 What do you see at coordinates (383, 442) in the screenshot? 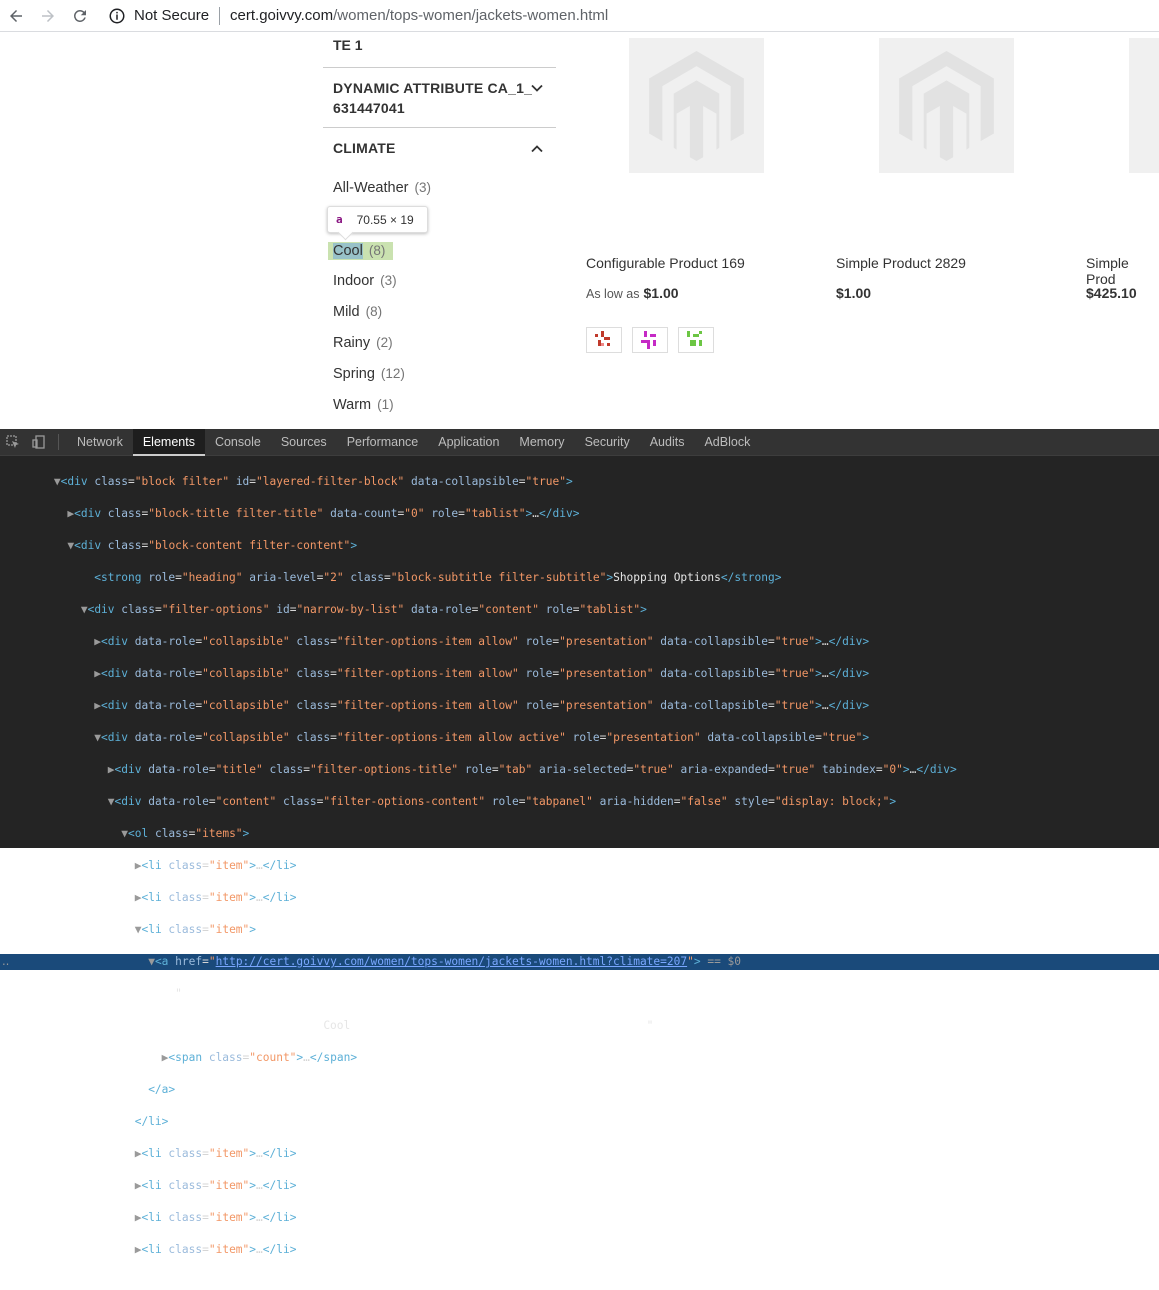
I see `tab-performance: Performance` at bounding box center [383, 442].